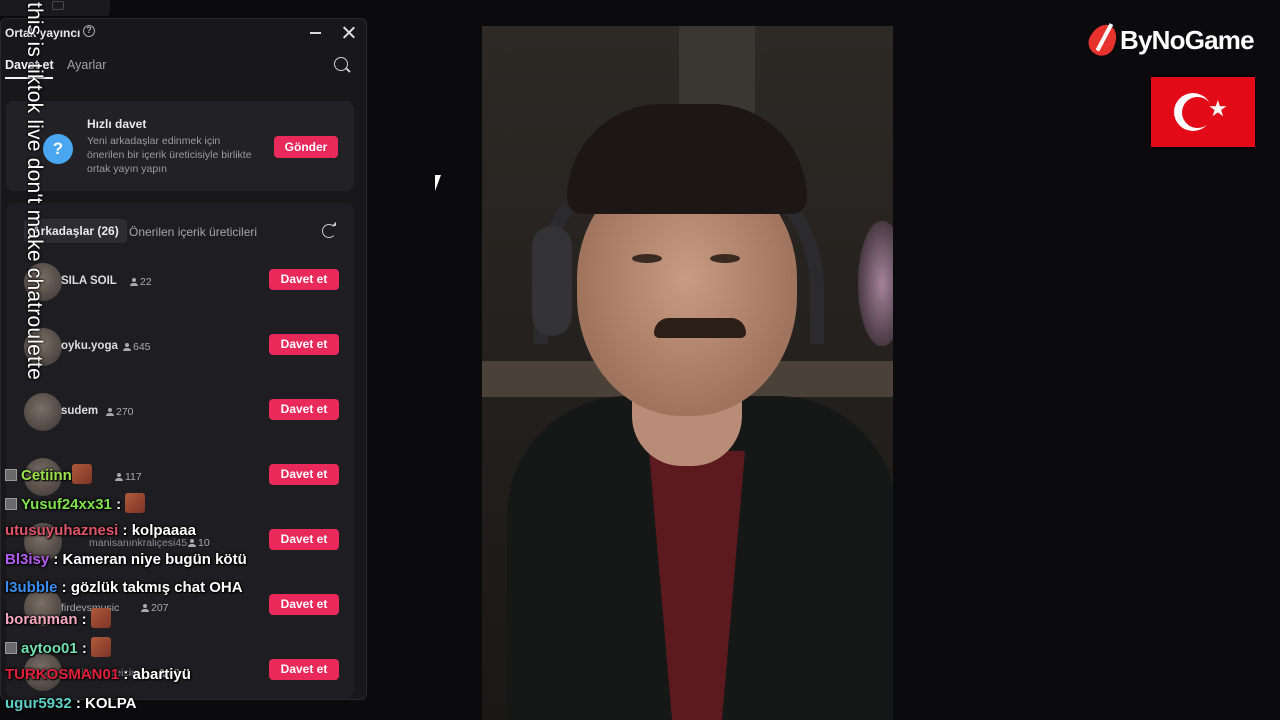 This screenshot has width=1280, height=720. I want to click on chat-username: Cetiinn, so click(46, 475).